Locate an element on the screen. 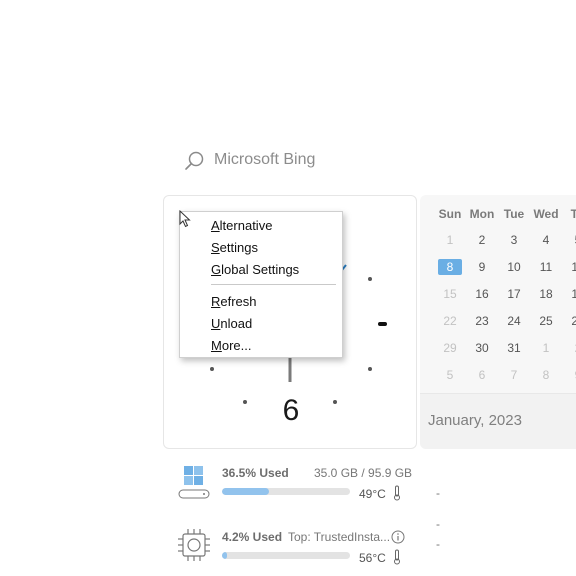  cpu-widget: 4.2% Used Top: TrustedInsta... 56°C is located at coordinates (290, 545).